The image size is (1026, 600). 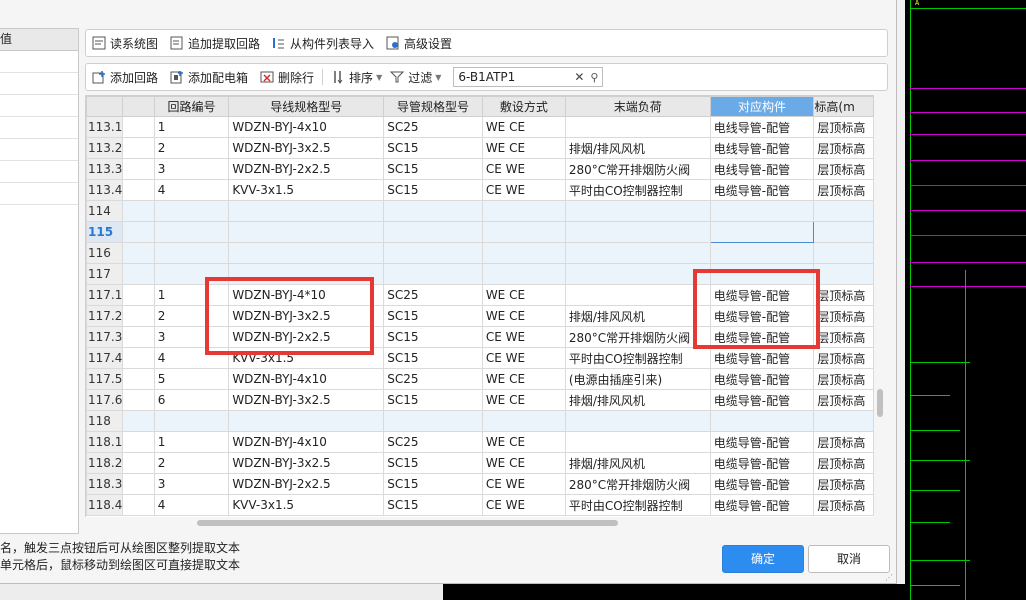 What do you see at coordinates (125, 43) in the screenshot?
I see `read-system-button: 读系统图` at bounding box center [125, 43].